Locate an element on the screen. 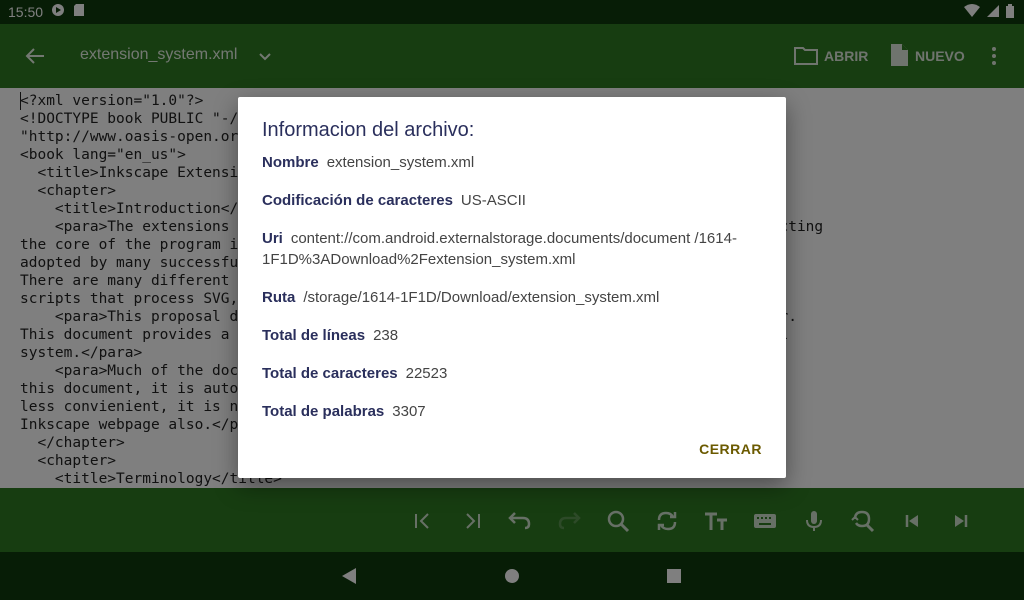  info-value: 238 is located at coordinates (386, 335).